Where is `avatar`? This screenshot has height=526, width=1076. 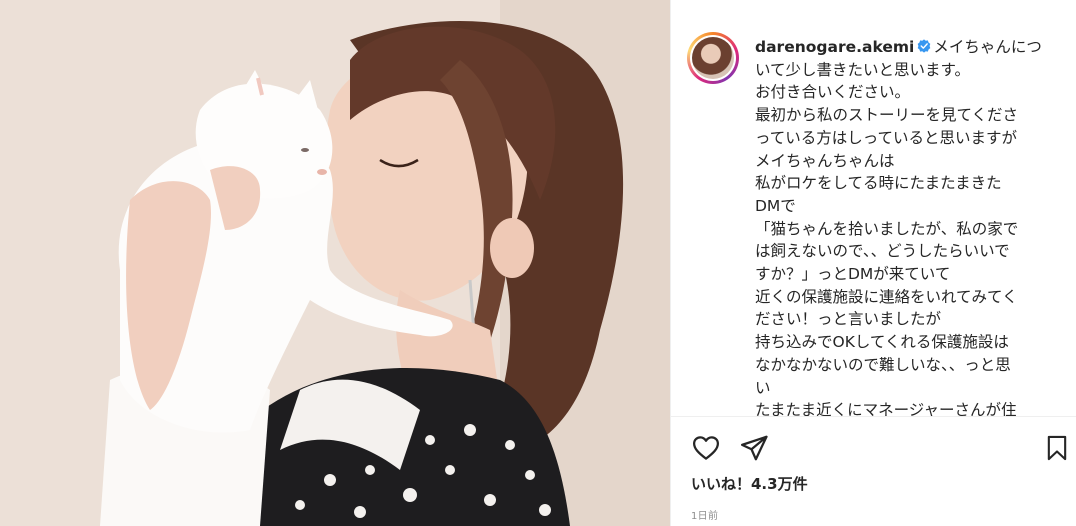 avatar is located at coordinates (713, 58).